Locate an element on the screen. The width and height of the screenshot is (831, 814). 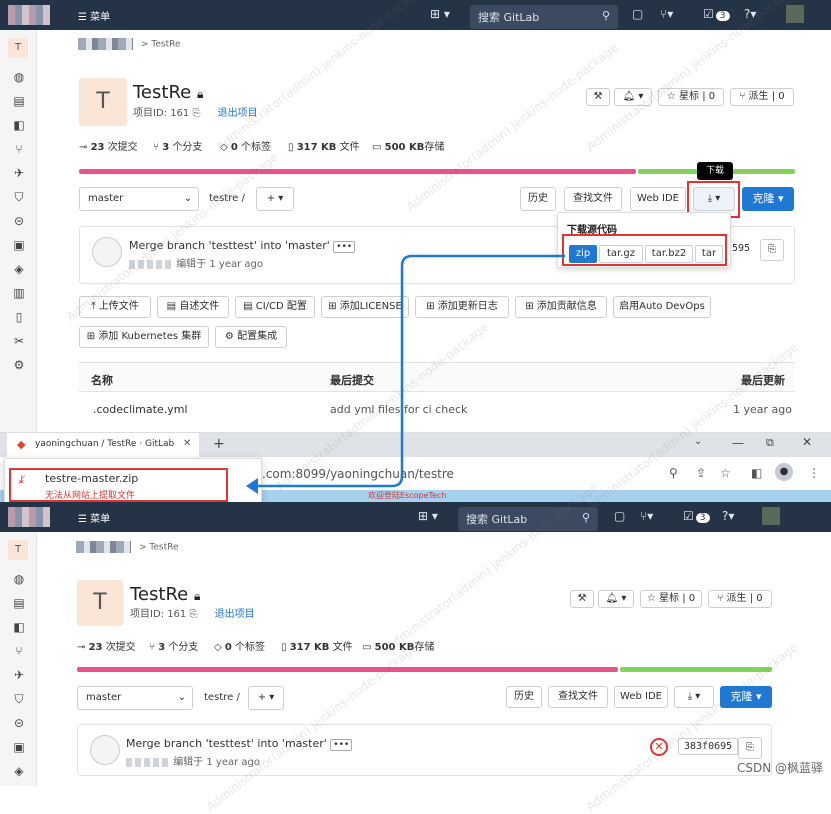
find-file-button: 查找文件 is located at coordinates (593, 199).